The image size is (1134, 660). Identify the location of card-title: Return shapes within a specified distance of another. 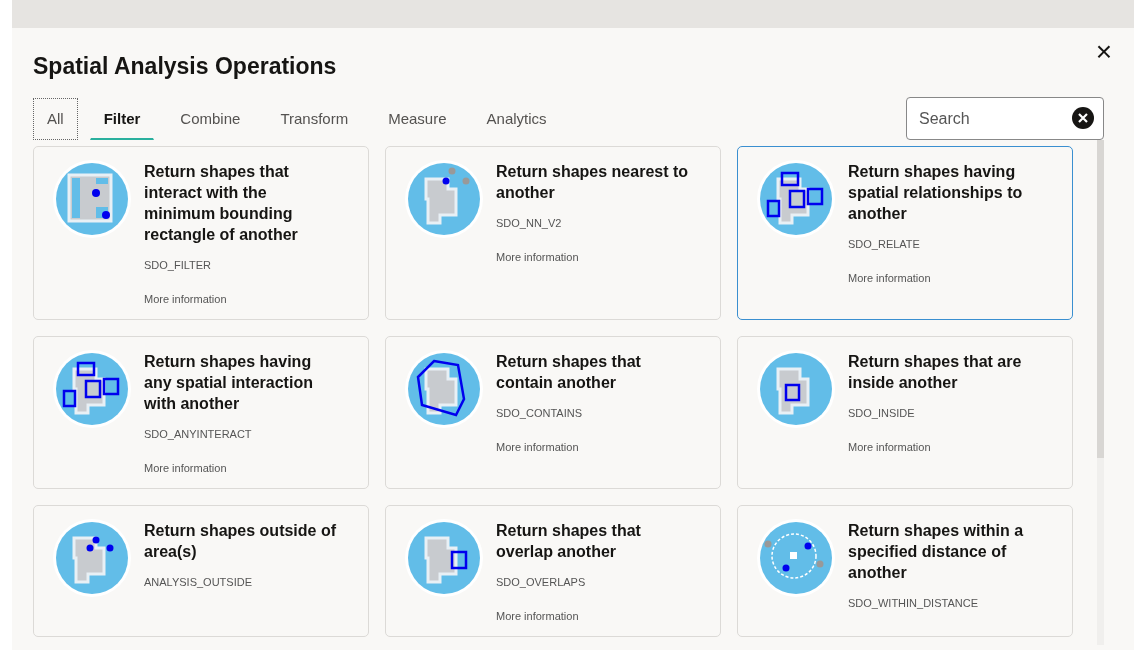
(936, 552).